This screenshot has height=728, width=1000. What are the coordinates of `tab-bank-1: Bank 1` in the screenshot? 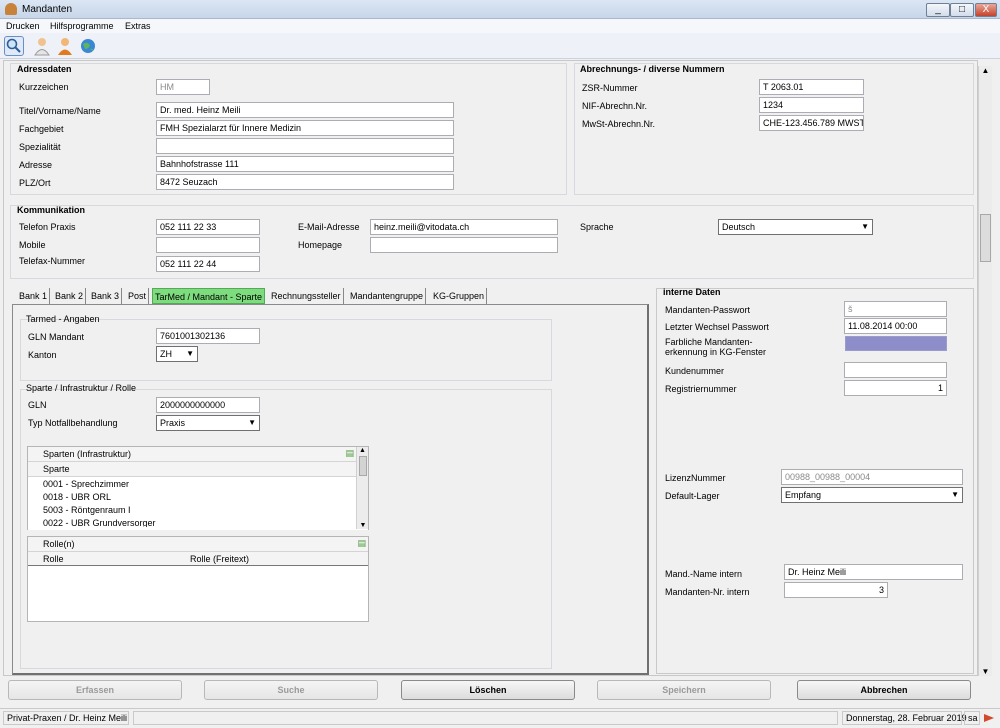 It's located at (34, 296).